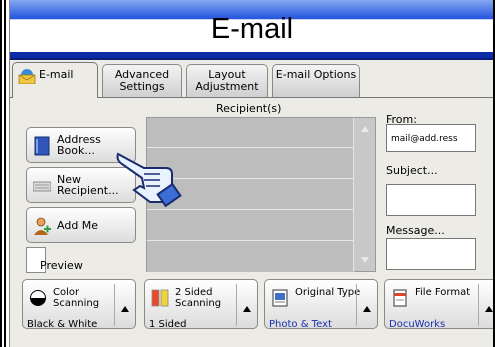  Describe the element at coordinates (78, 225) in the screenshot. I see `add-me-label: Add Me` at that location.